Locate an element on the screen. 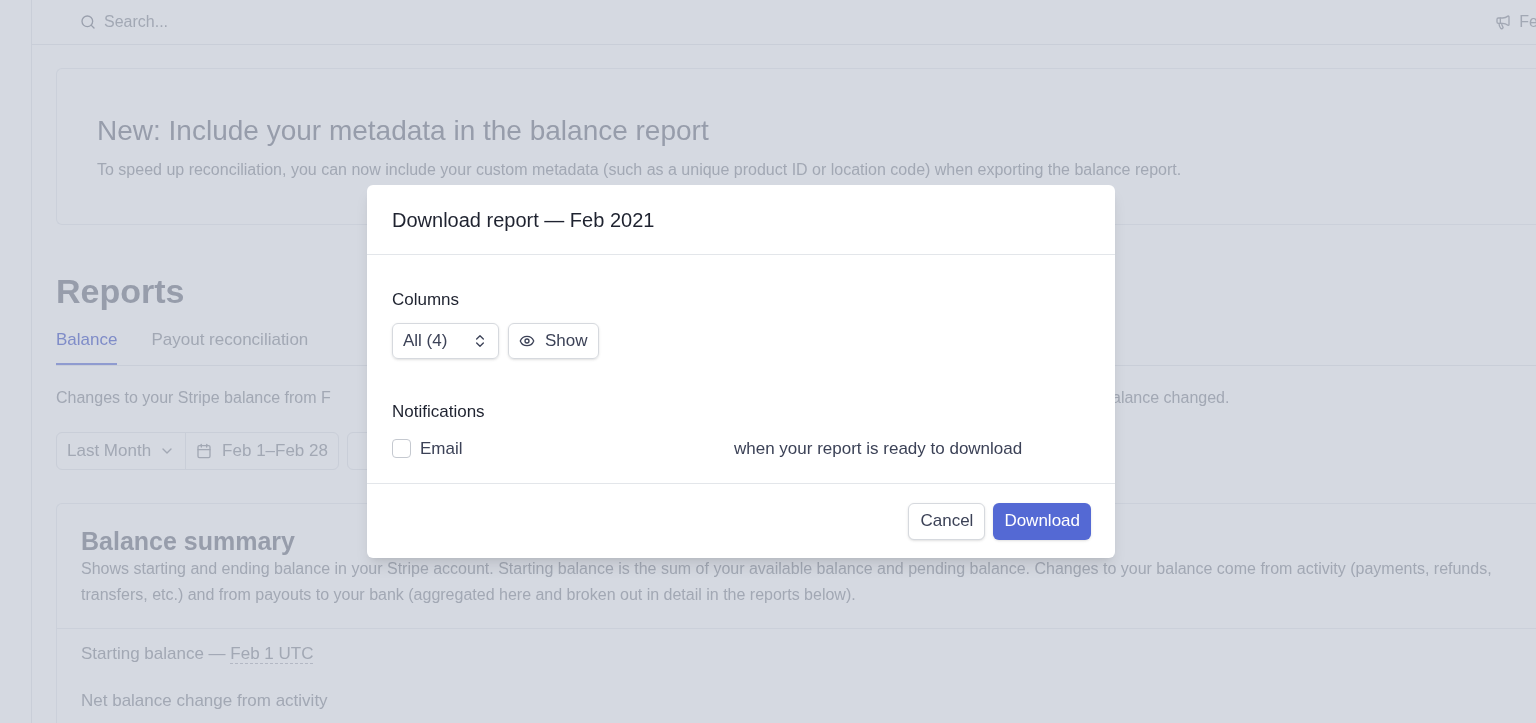  email-hint: when your report is ready to download is located at coordinates (878, 449).